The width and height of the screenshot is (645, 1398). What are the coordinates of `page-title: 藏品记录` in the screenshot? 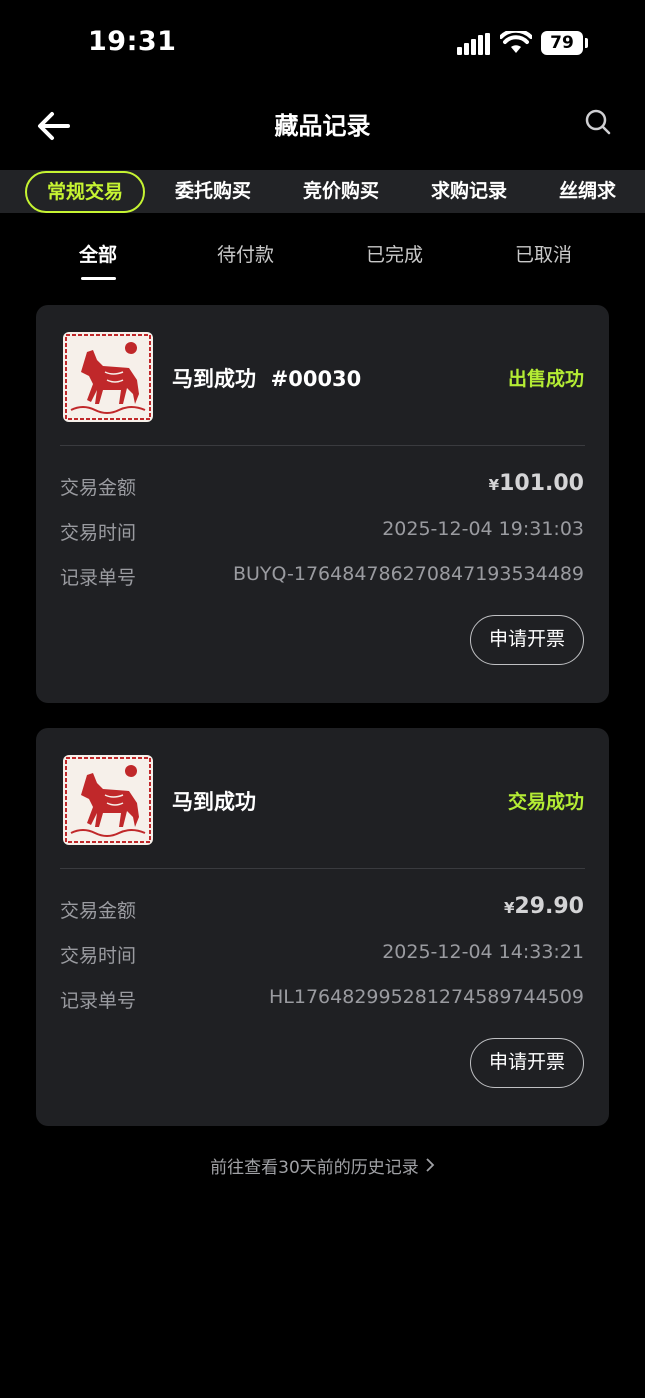 It's located at (322, 126).